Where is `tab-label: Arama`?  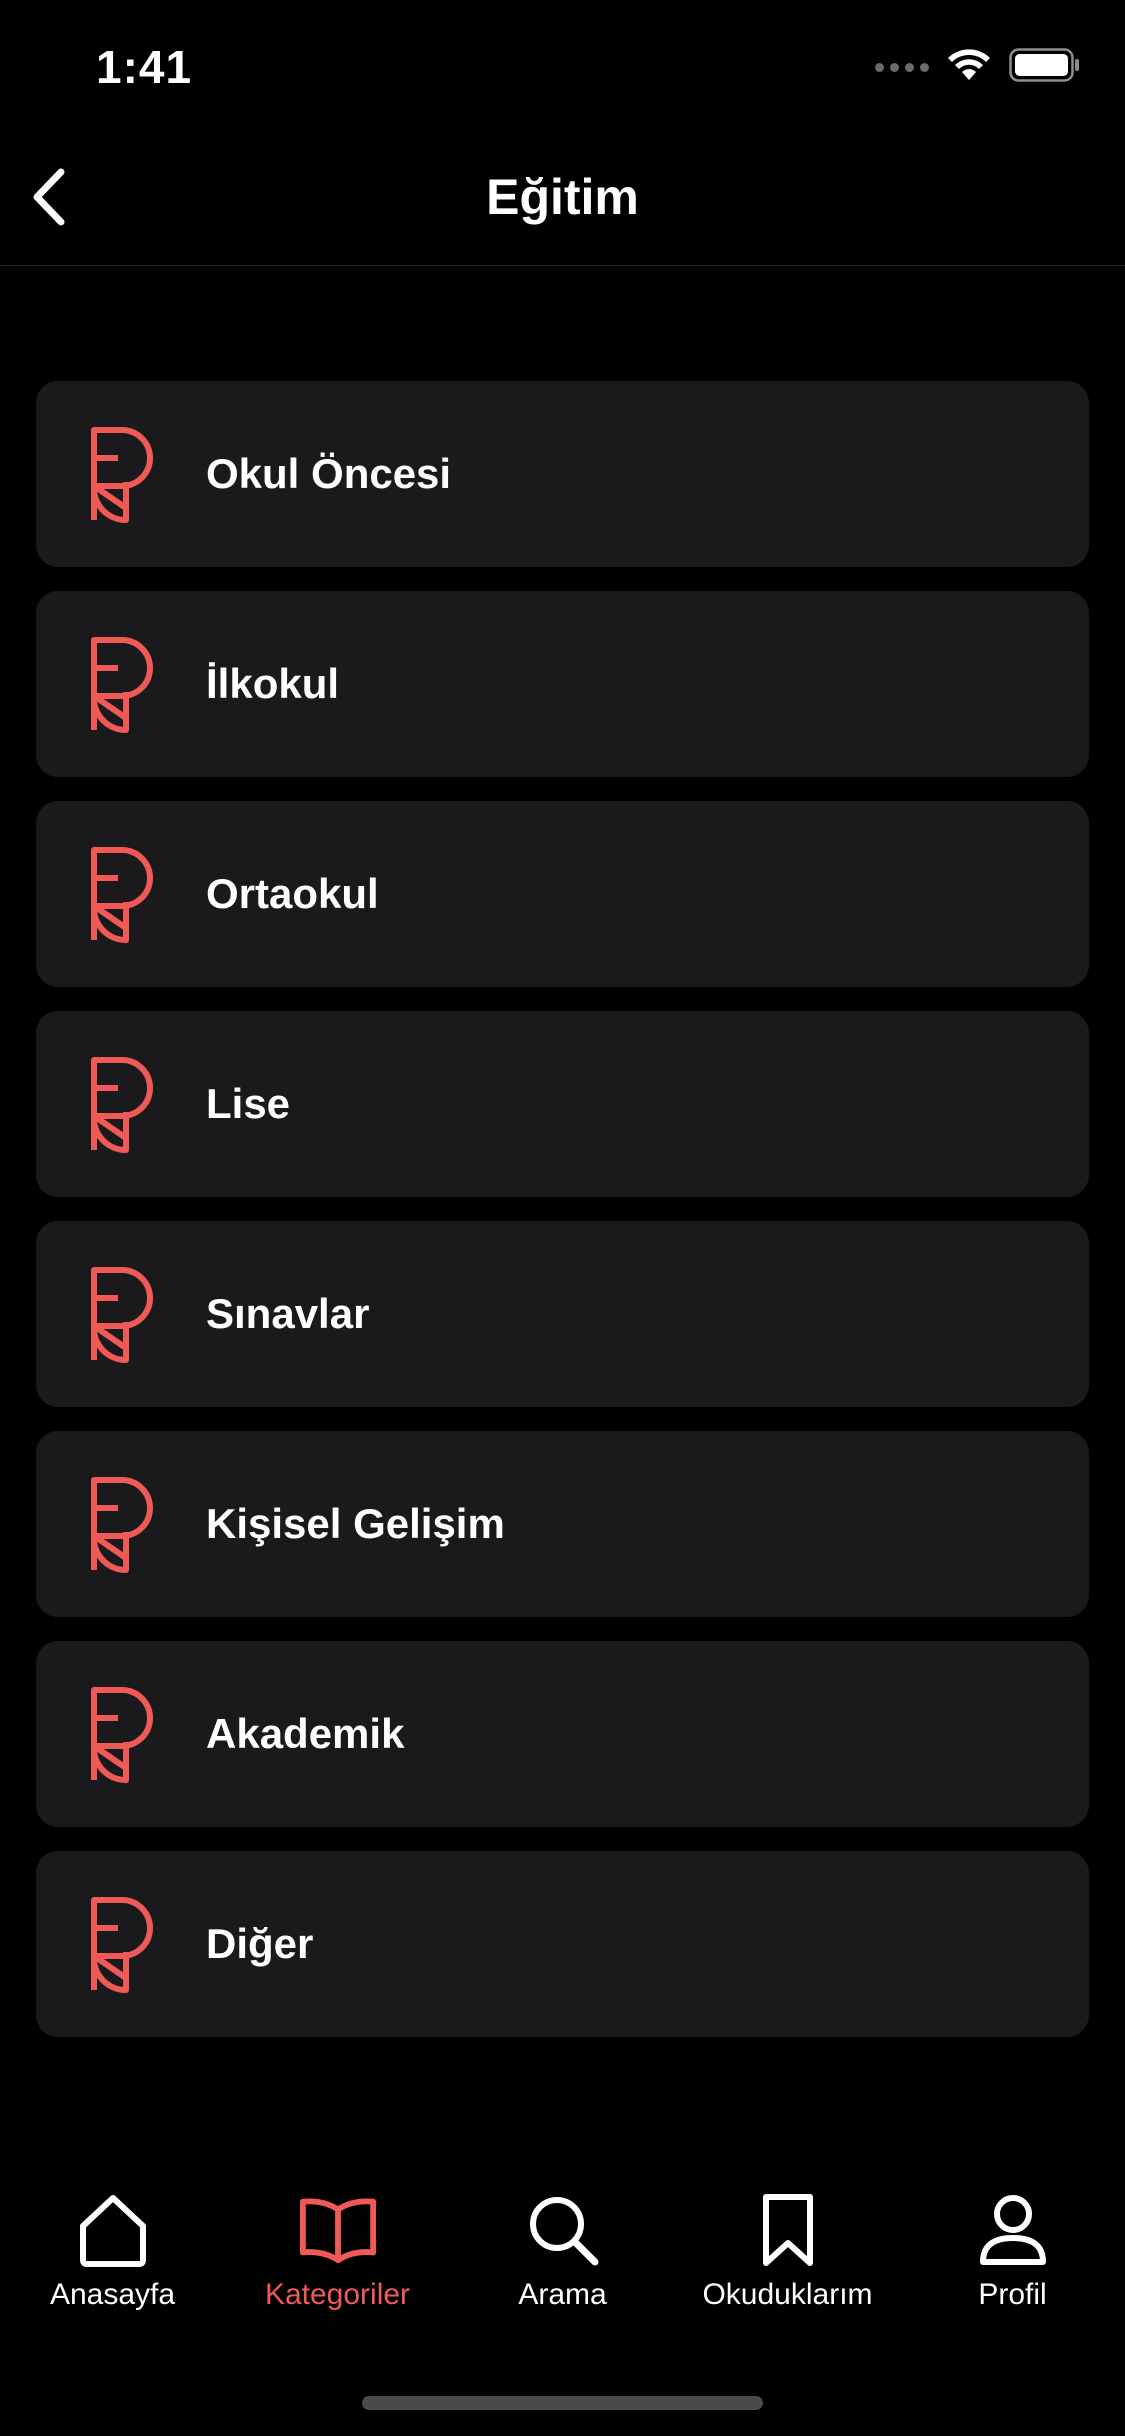
tab-label: Arama is located at coordinates (562, 2294).